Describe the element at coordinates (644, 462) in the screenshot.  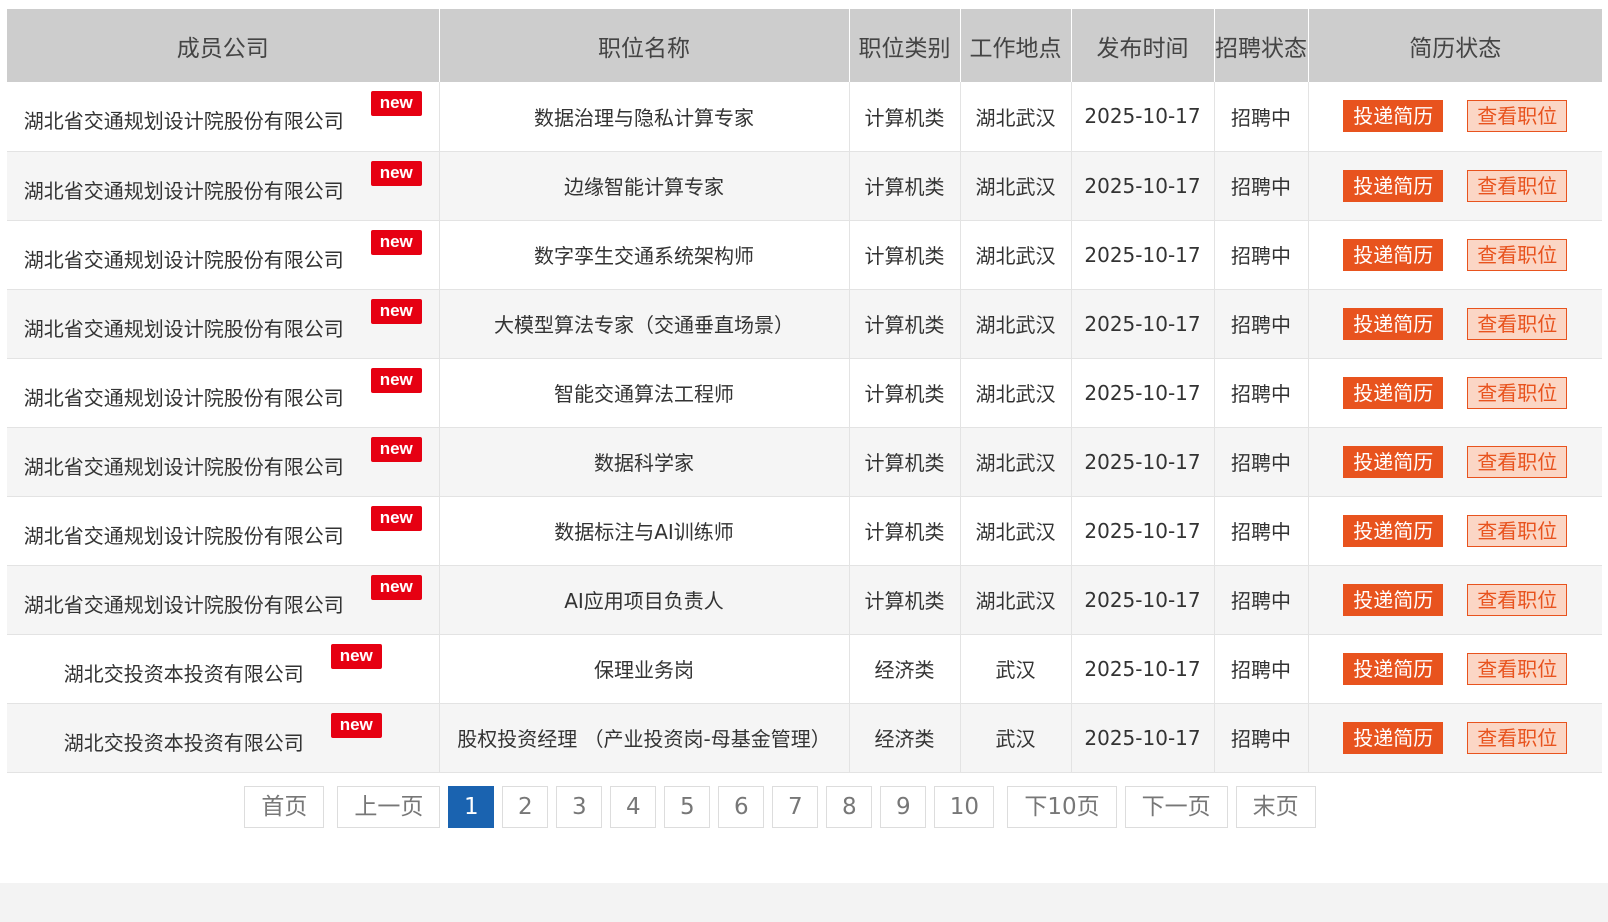
I see `position-title: 数据科学家` at that location.